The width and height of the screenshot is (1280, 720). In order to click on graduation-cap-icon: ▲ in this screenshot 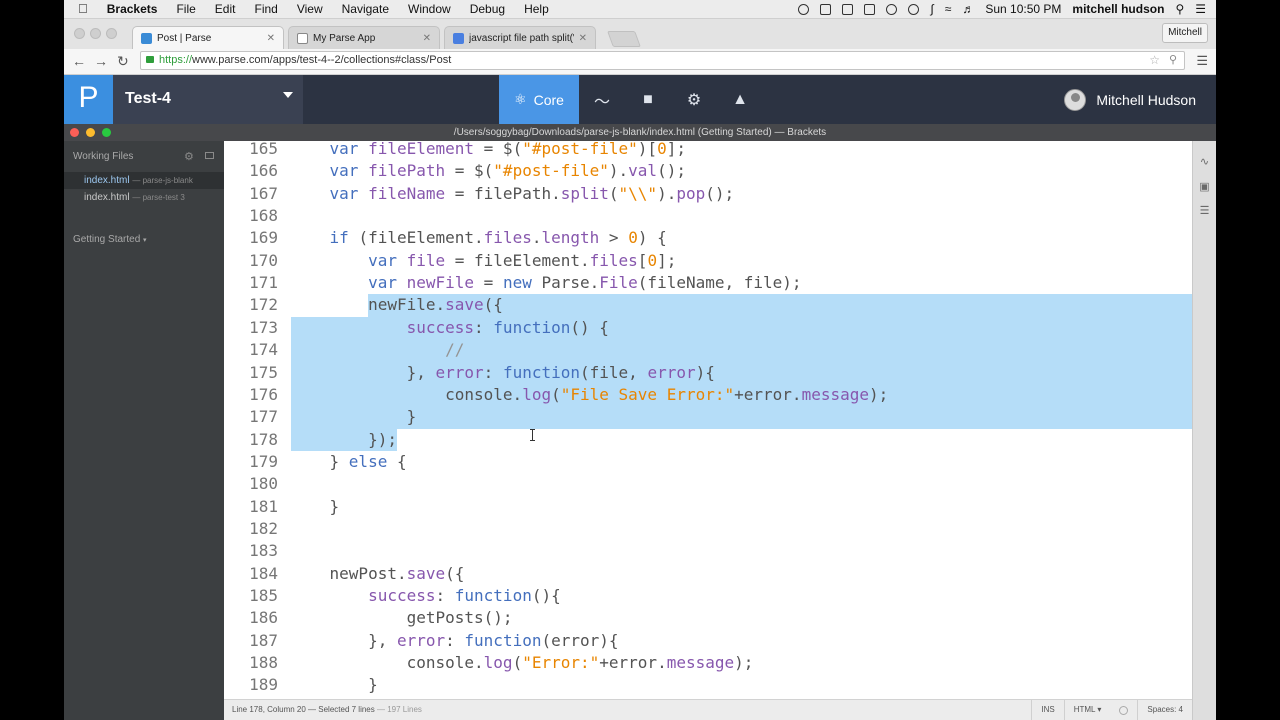, I will do `click(740, 99)`.